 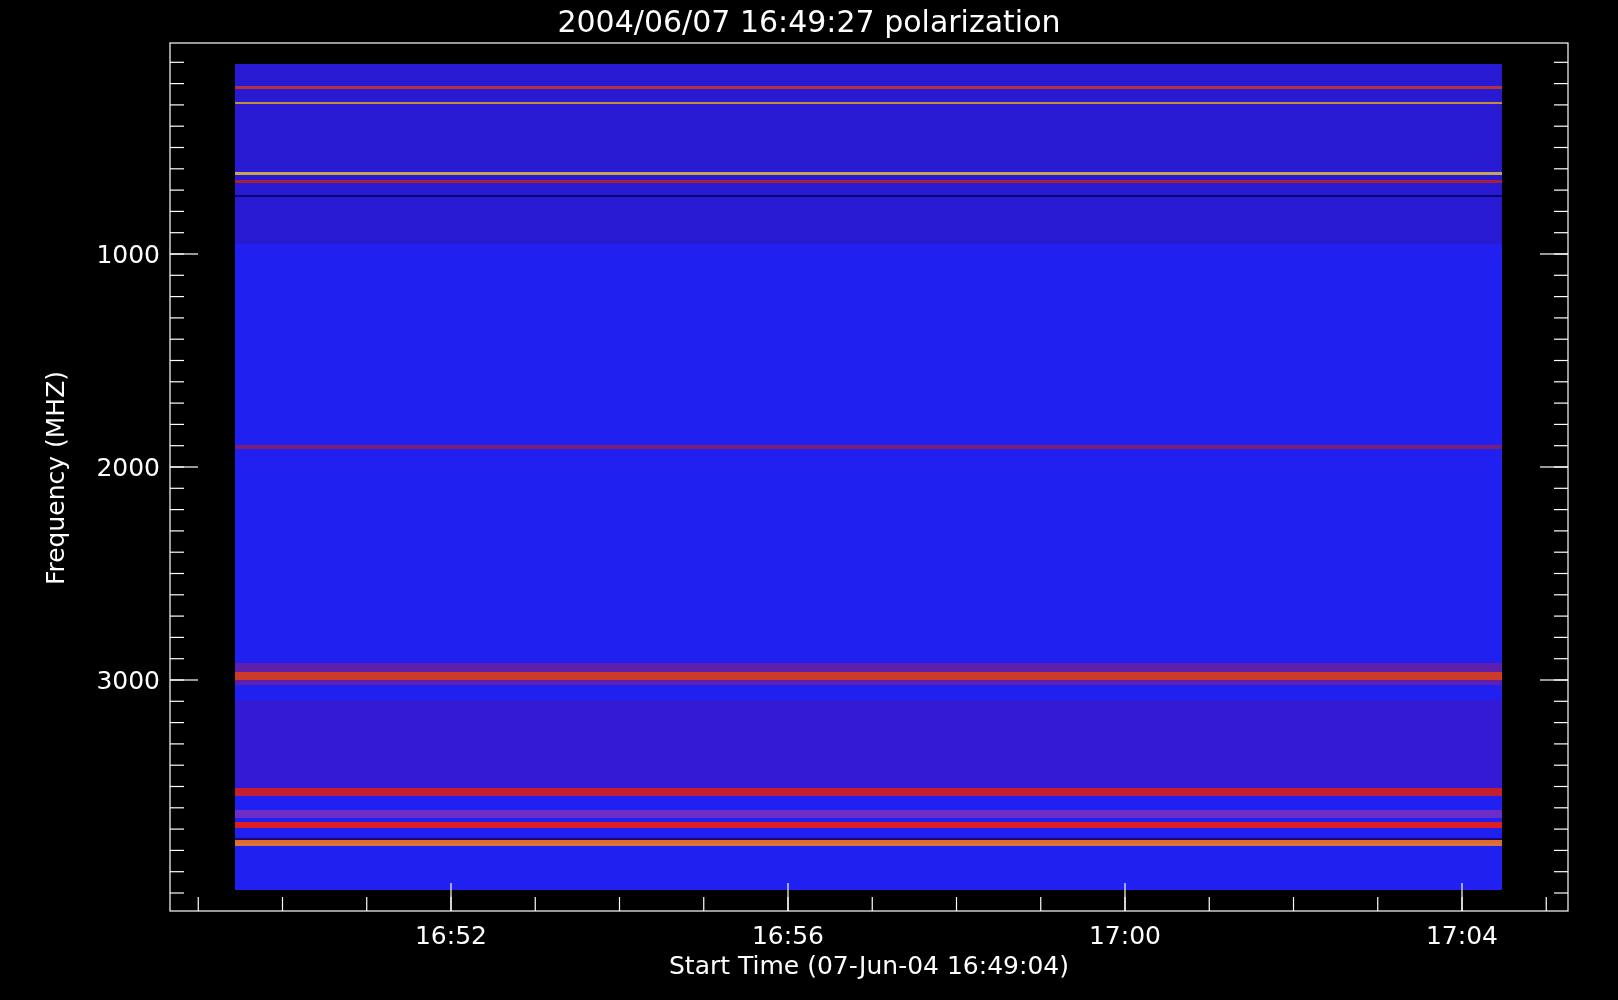 What do you see at coordinates (55, 478) in the screenshot?
I see `y-axis-label: Frequency (MHZ)` at bounding box center [55, 478].